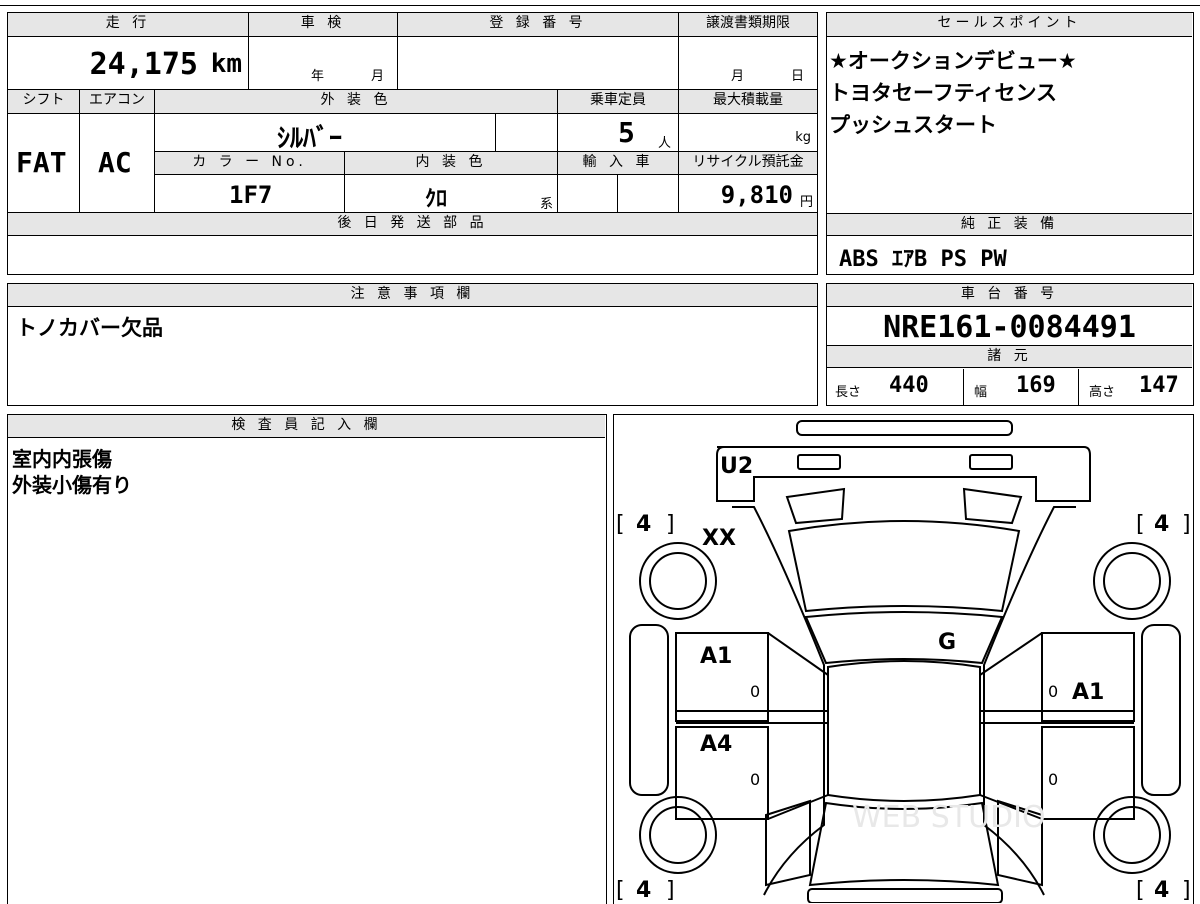  Describe the element at coordinates (748, 63) in the screenshot. I see `transfer-deadline-field: 月 日` at that location.